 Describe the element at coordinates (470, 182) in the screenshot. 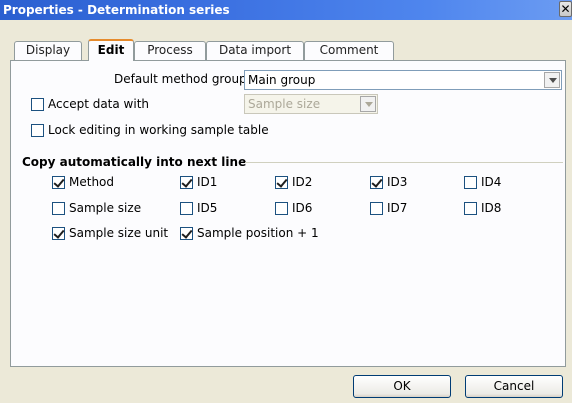

I see `id4-checkbox` at that location.